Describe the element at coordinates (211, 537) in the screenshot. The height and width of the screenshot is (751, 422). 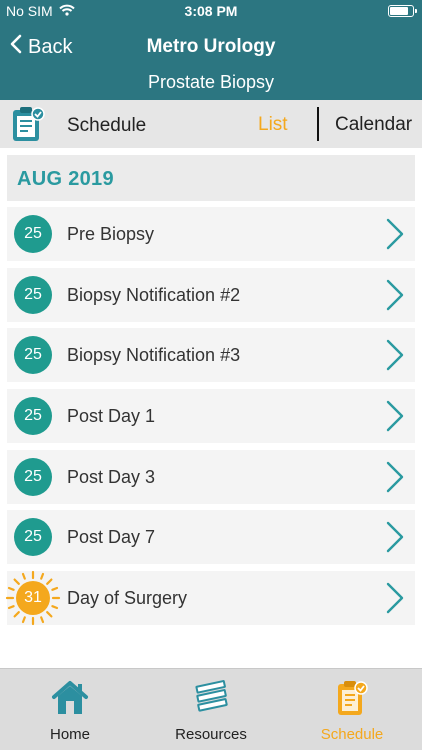
I see `list-item: 25 Post Day 7` at that location.